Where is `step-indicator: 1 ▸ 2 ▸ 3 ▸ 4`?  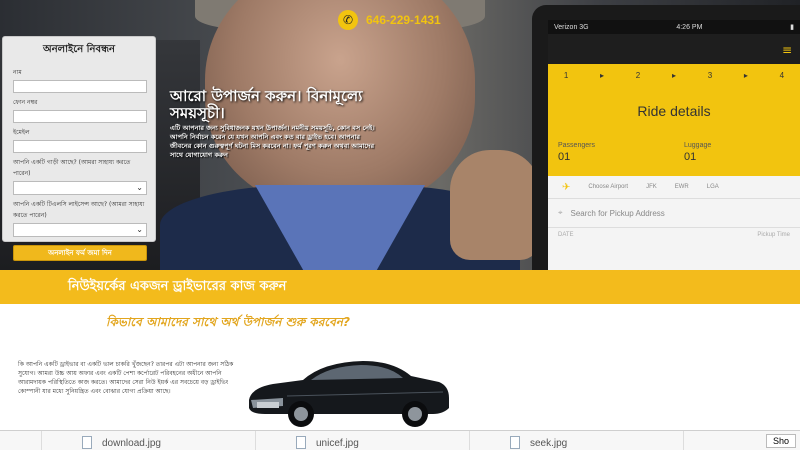 step-indicator: 1 ▸ 2 ▸ 3 ▸ 4 is located at coordinates (674, 75).